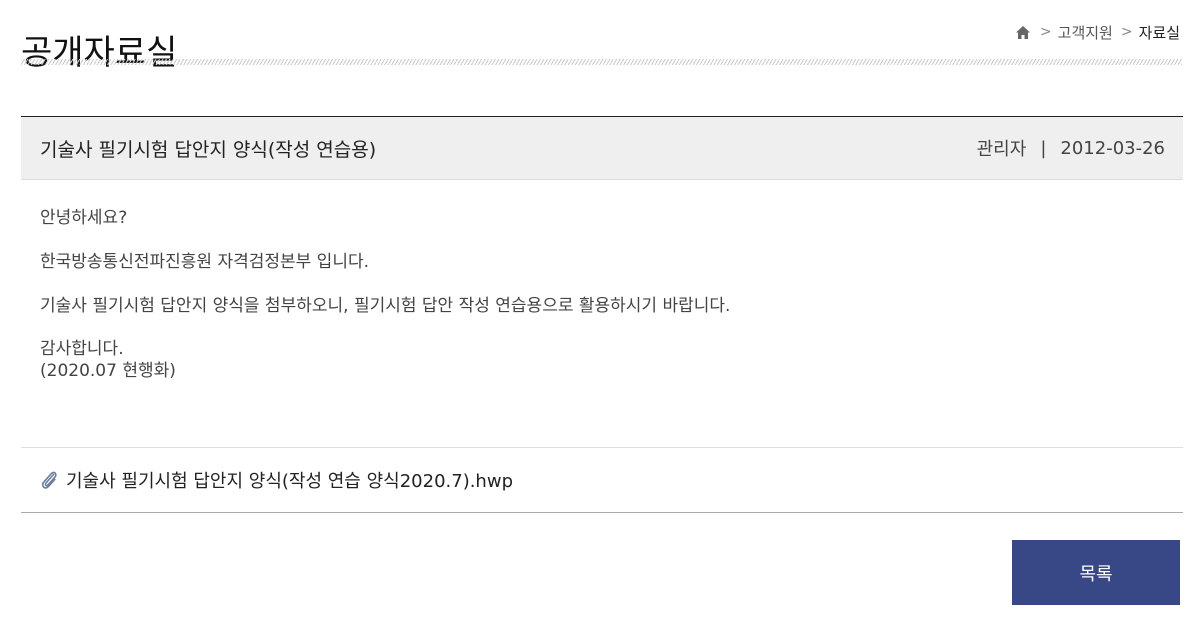 This screenshot has width=1197, height=638. I want to click on title-divider, so click(601, 62).